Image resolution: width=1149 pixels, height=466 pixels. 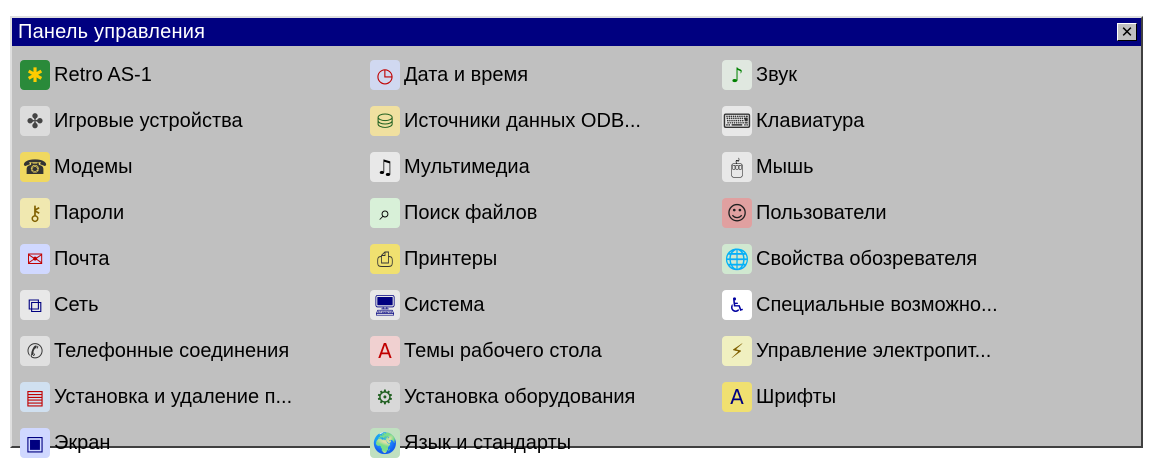 What do you see at coordinates (76, 304) in the screenshot?
I see `item-label: Сеть` at bounding box center [76, 304].